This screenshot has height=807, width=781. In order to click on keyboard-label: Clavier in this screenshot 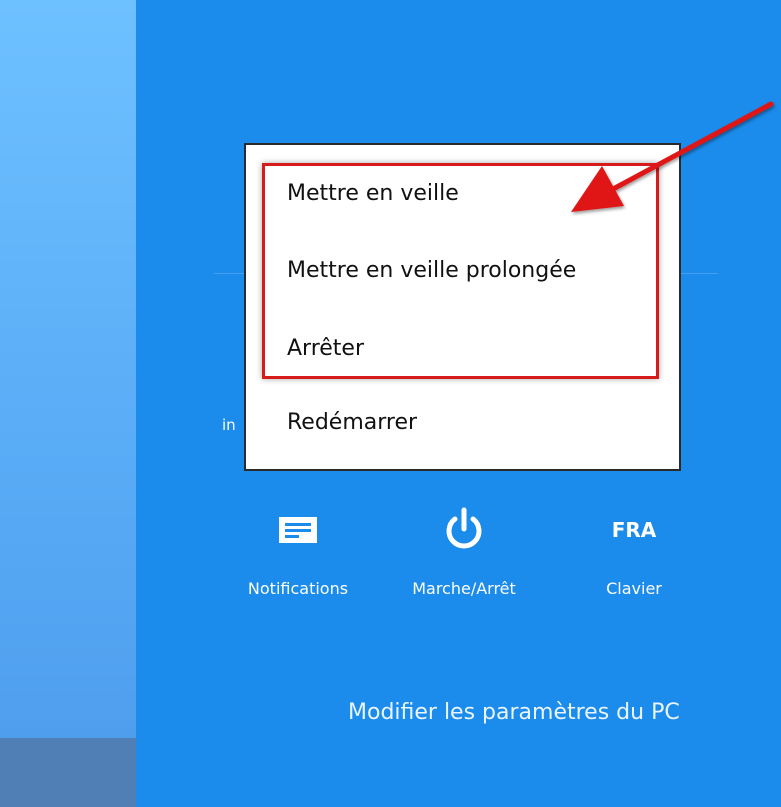, I will do `click(634, 588)`.